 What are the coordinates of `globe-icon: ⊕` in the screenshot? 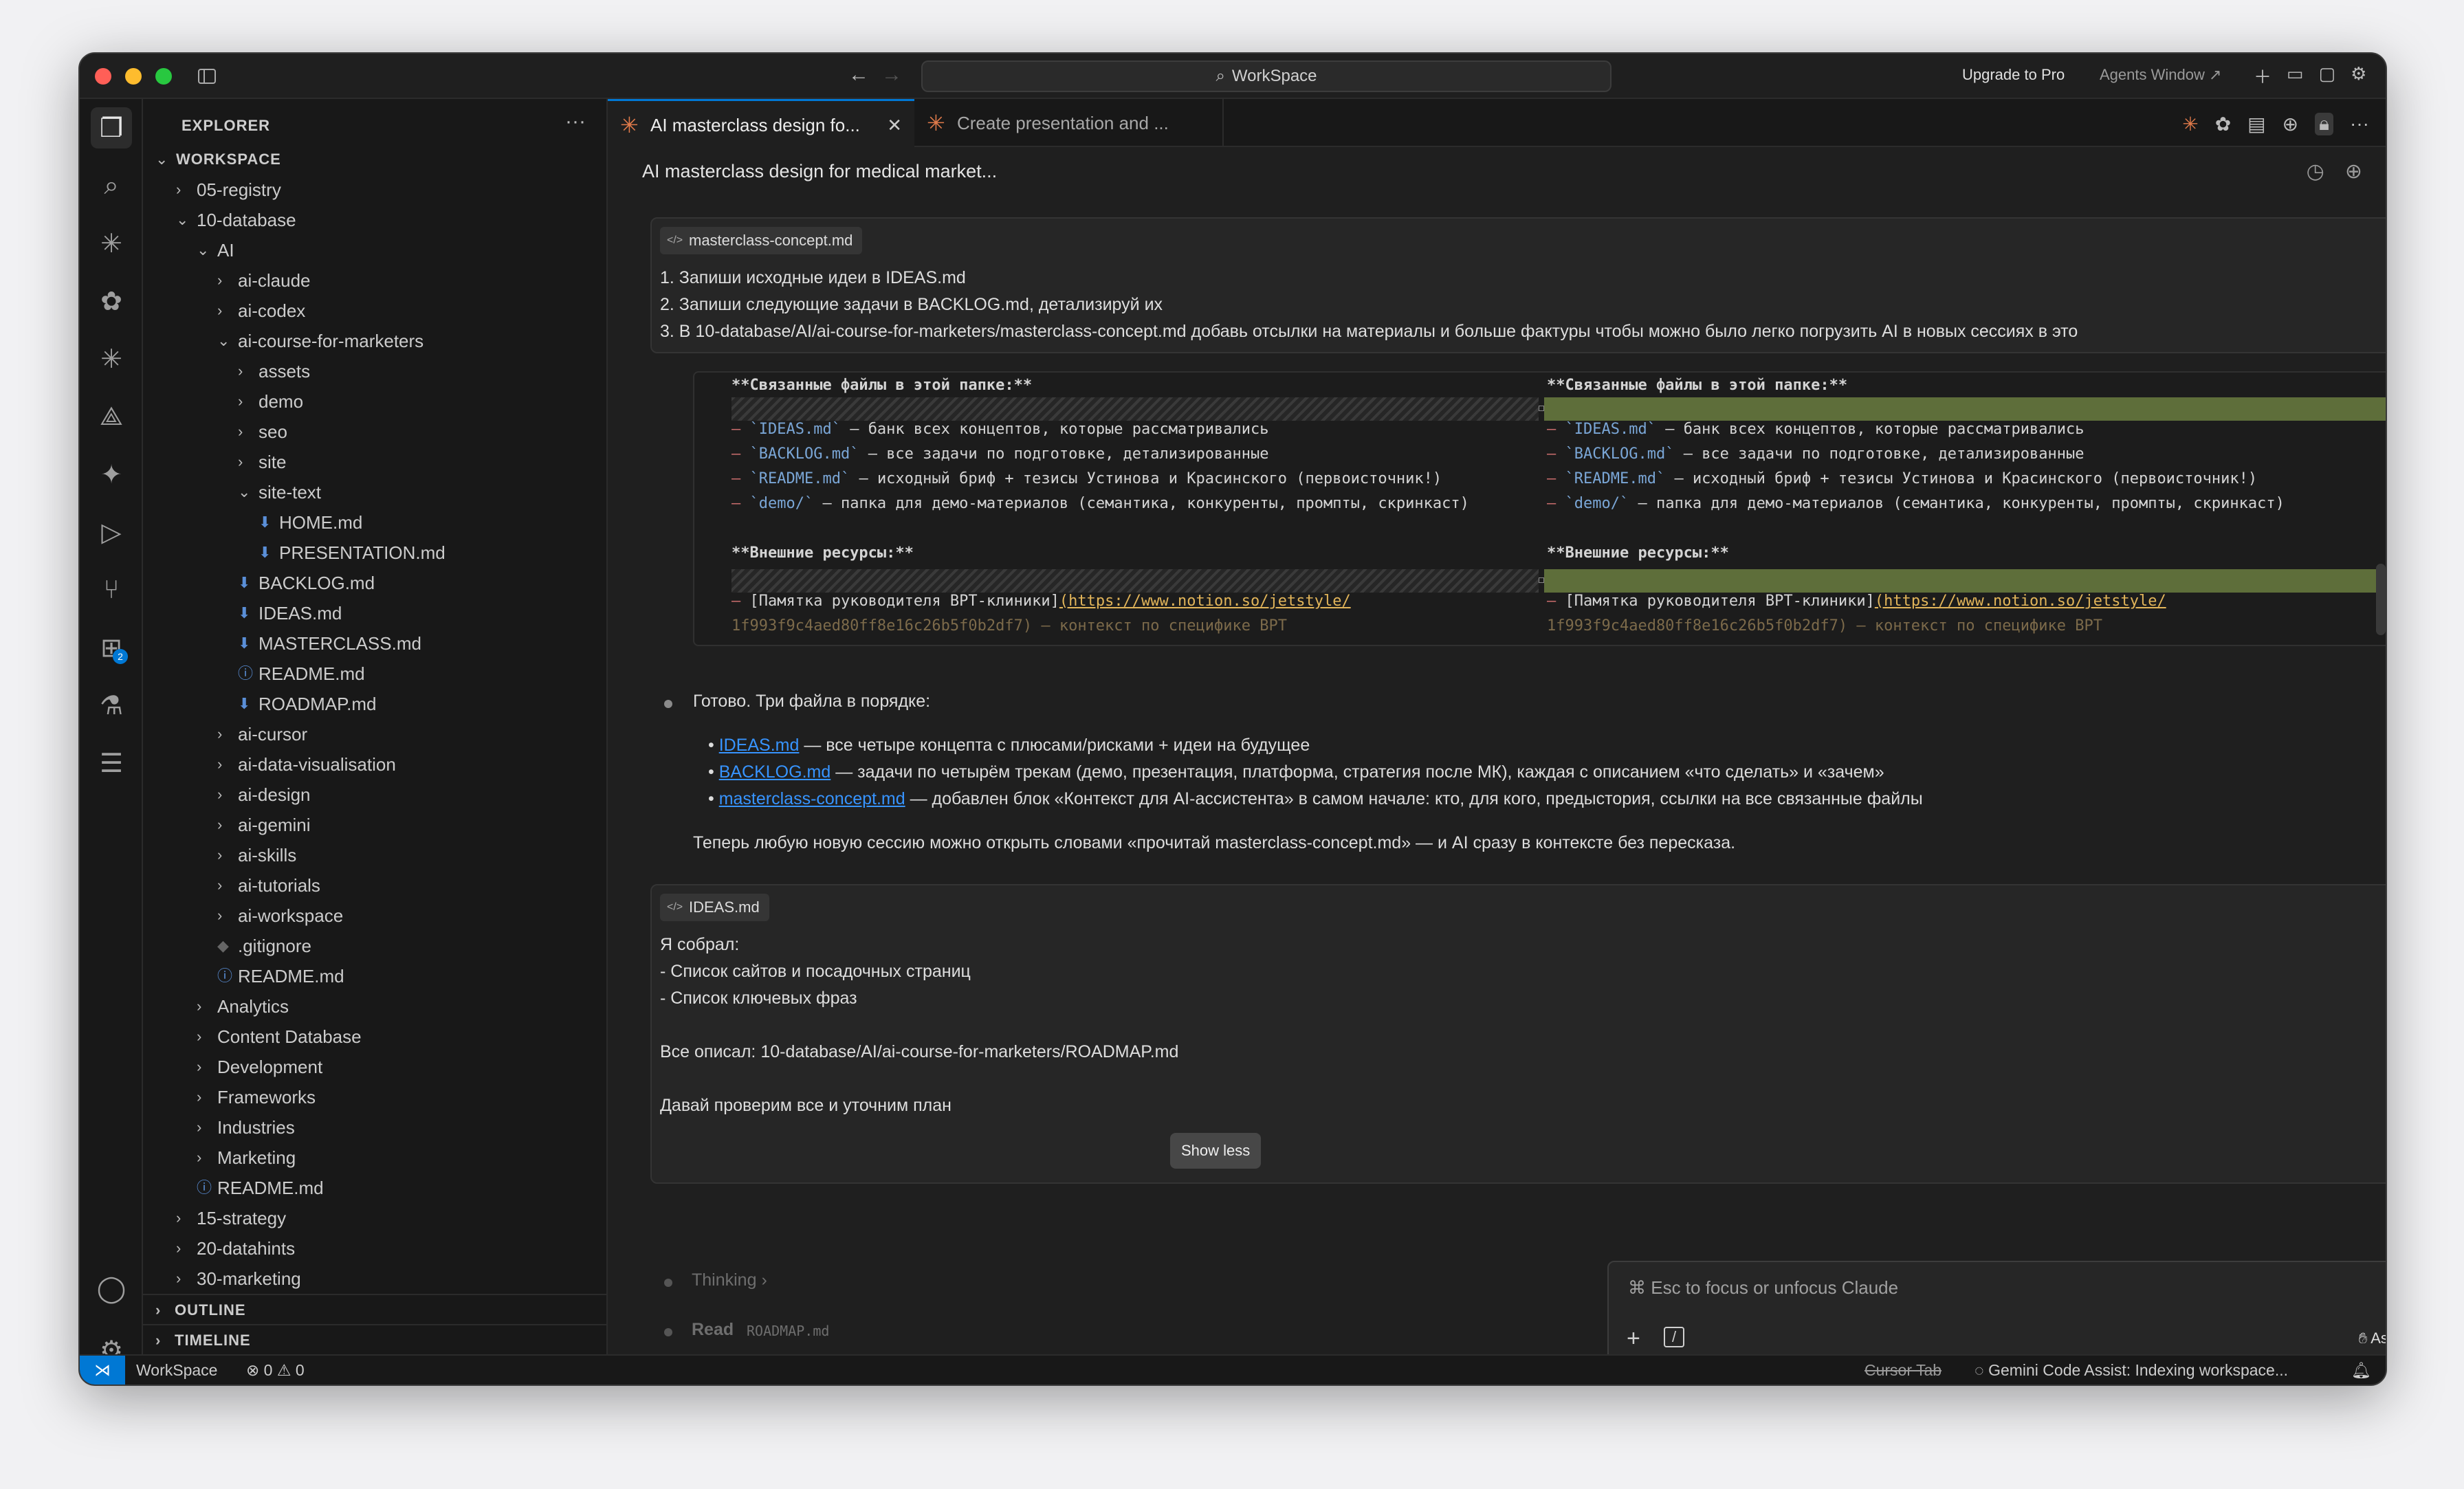 It's located at (2290, 124).